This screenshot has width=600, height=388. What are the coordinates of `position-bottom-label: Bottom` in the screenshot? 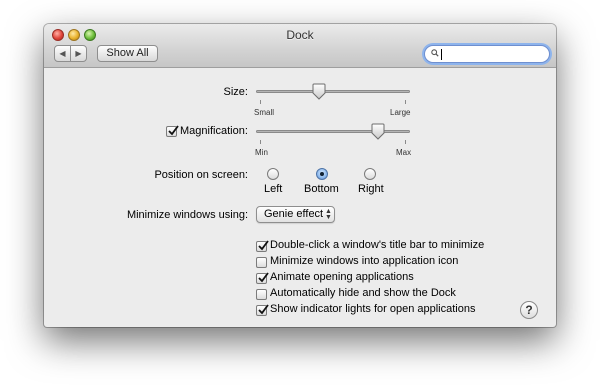 It's located at (321, 189).